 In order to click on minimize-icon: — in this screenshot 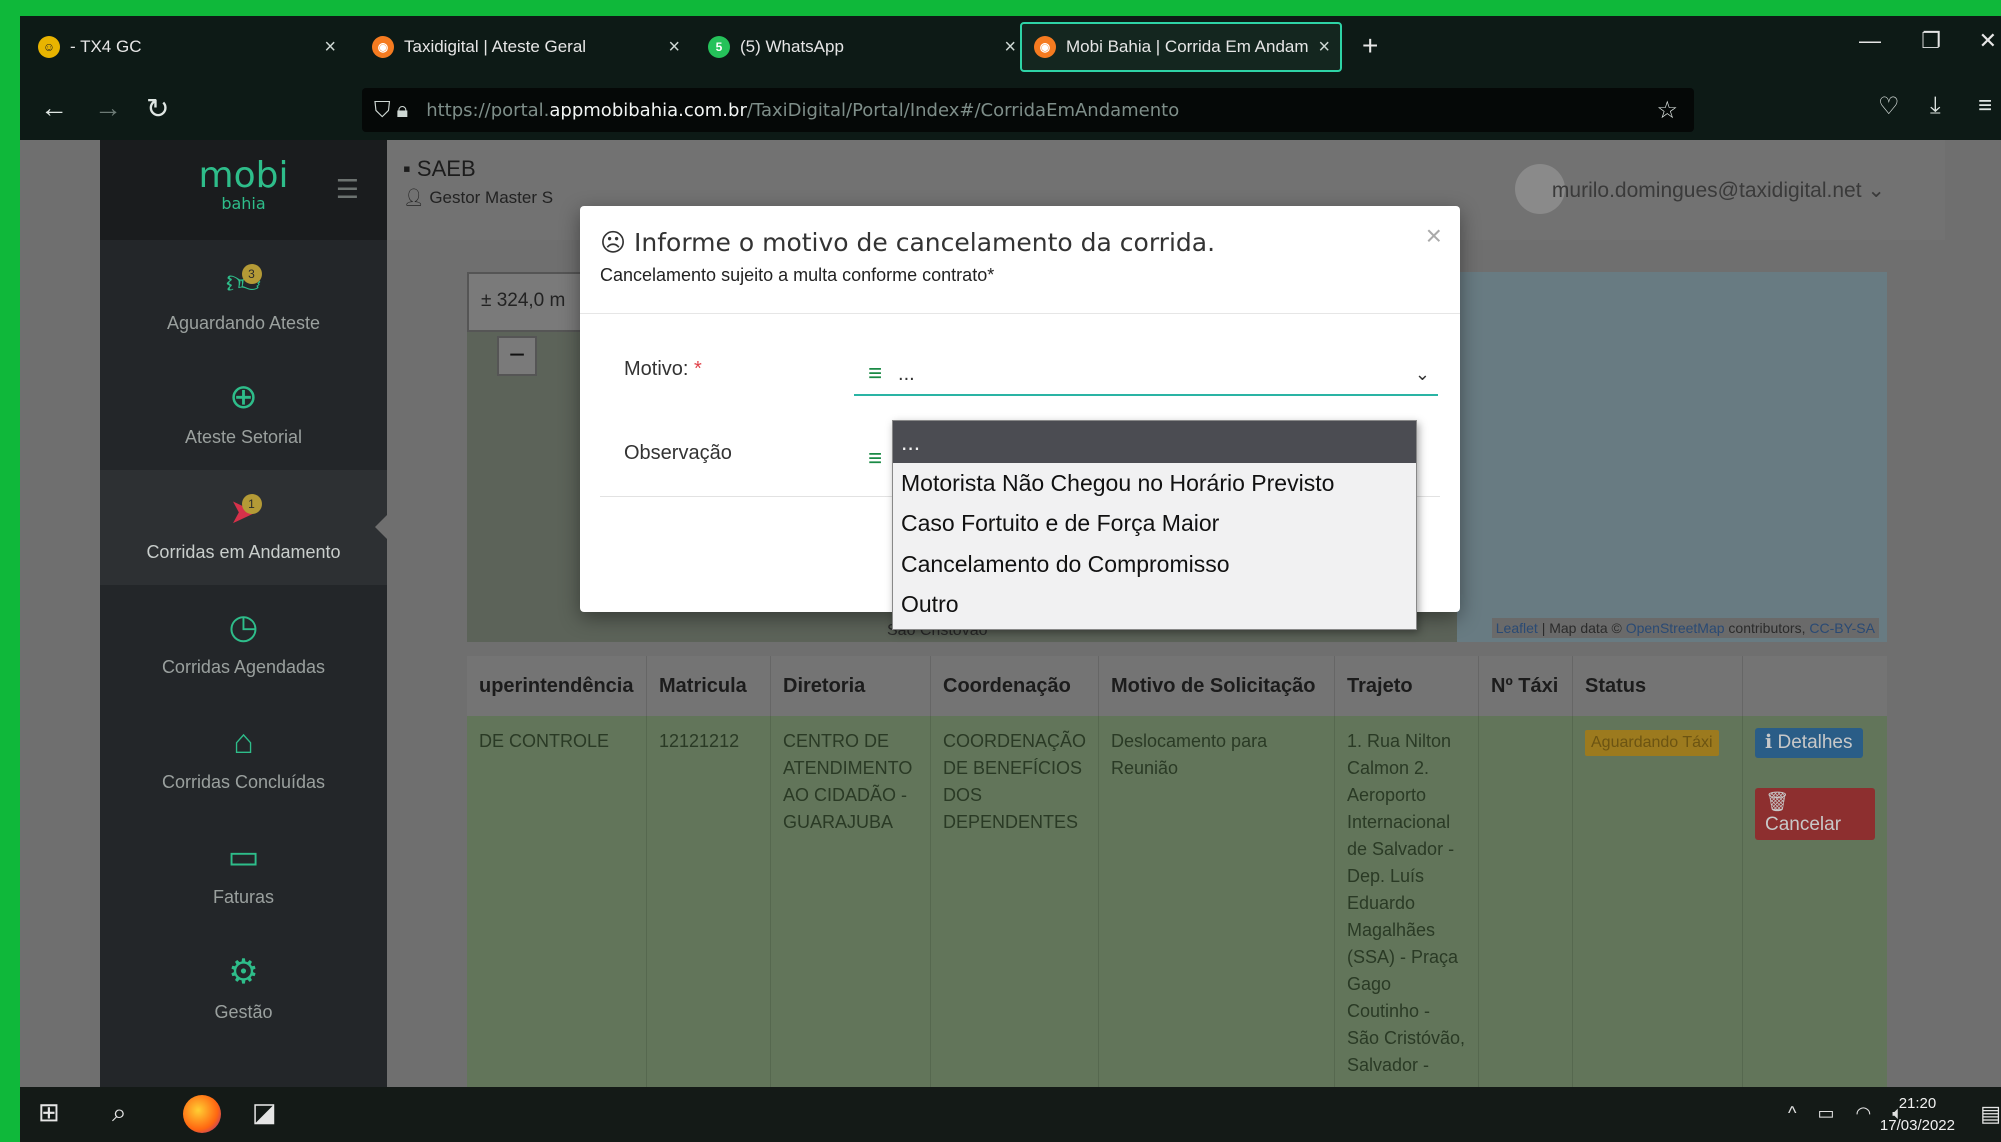, I will do `click(1870, 41)`.